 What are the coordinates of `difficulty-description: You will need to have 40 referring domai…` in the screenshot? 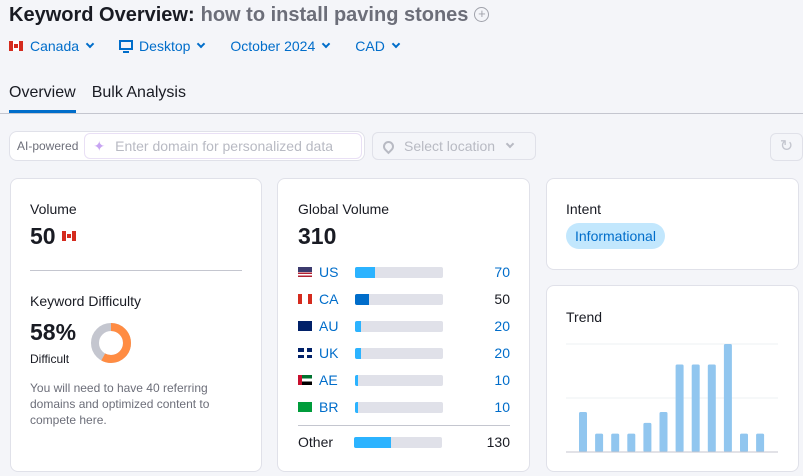 It's located at (120, 404).